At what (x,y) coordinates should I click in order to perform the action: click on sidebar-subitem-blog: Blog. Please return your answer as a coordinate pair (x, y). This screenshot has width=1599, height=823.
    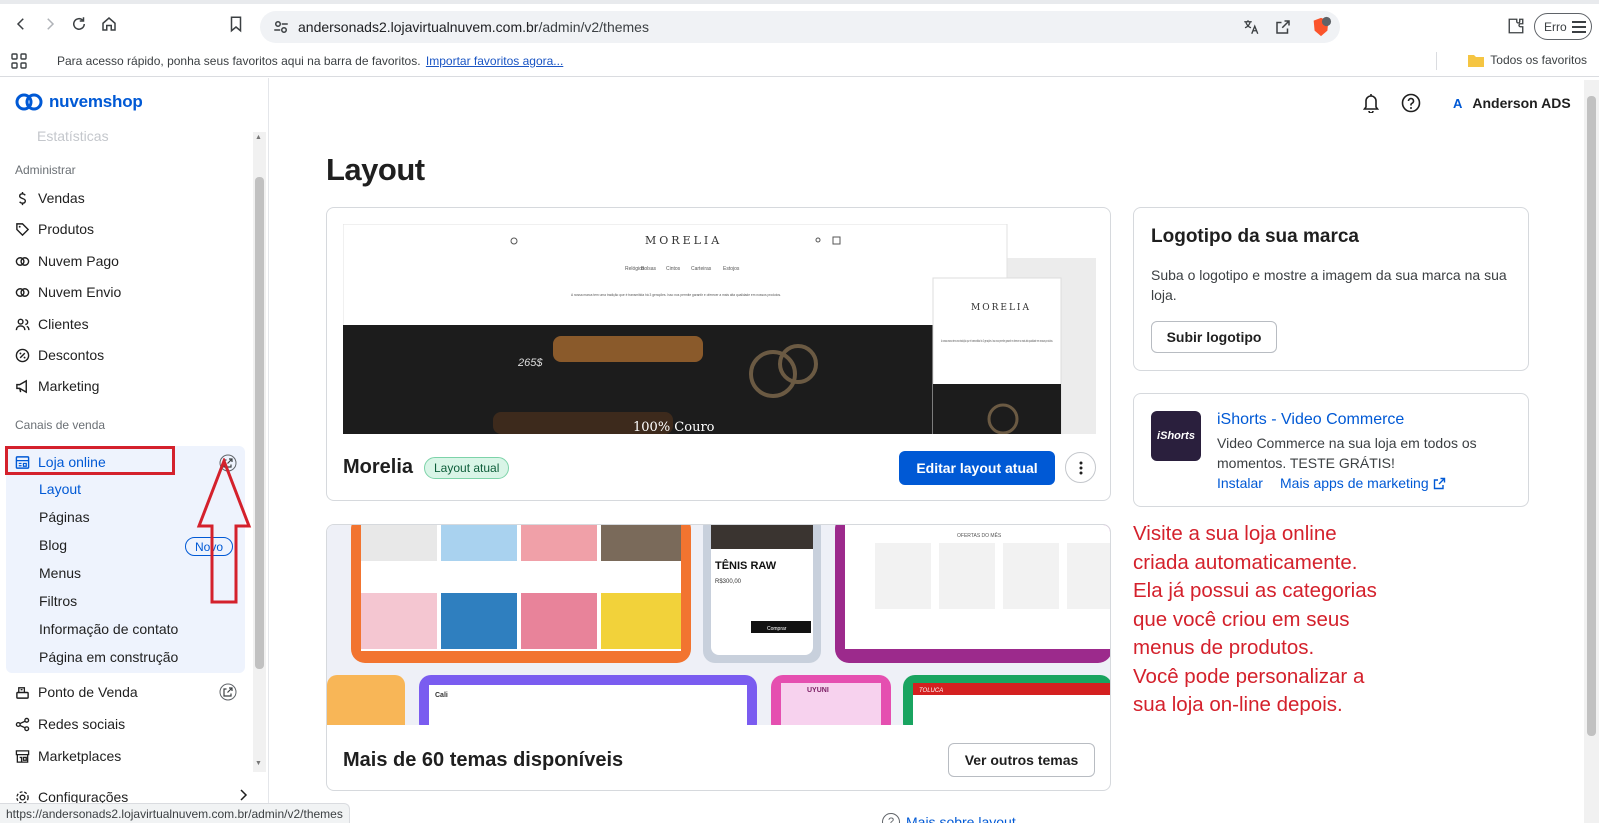
    Looking at the image, I should click on (53, 545).